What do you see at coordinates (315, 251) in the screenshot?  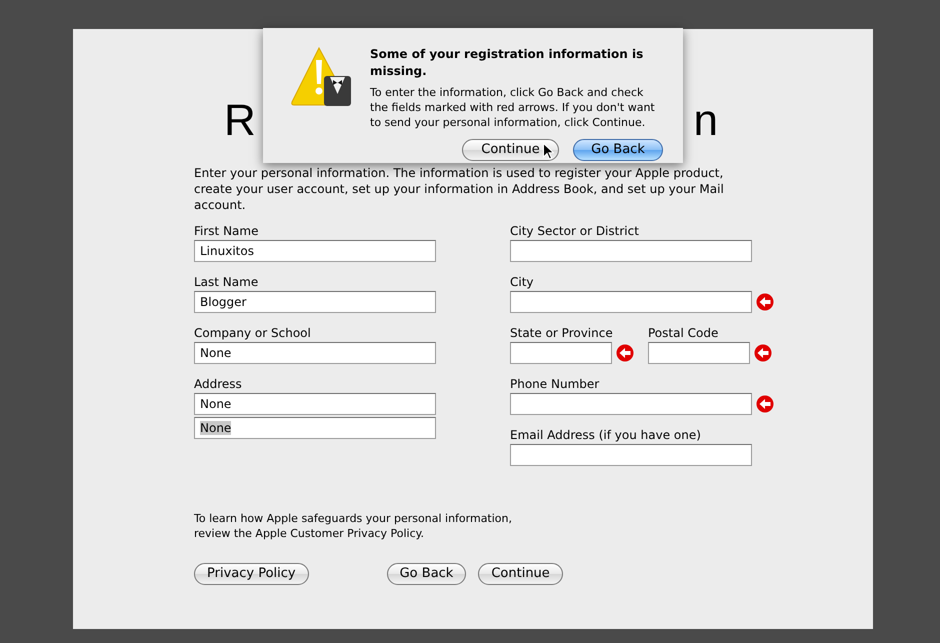 I see `text-field: Linuxitos` at bounding box center [315, 251].